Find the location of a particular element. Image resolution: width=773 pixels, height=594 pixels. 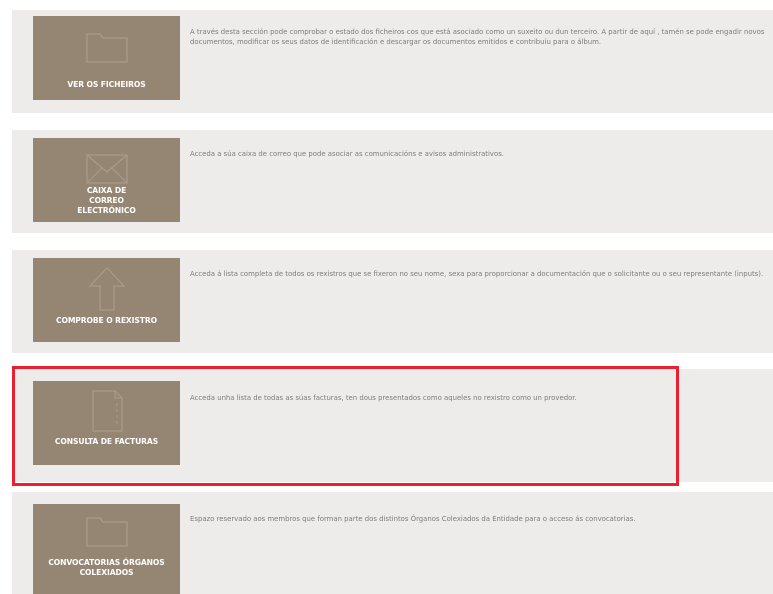

tile-label: VER OS FICHEIROS is located at coordinates (106, 84).